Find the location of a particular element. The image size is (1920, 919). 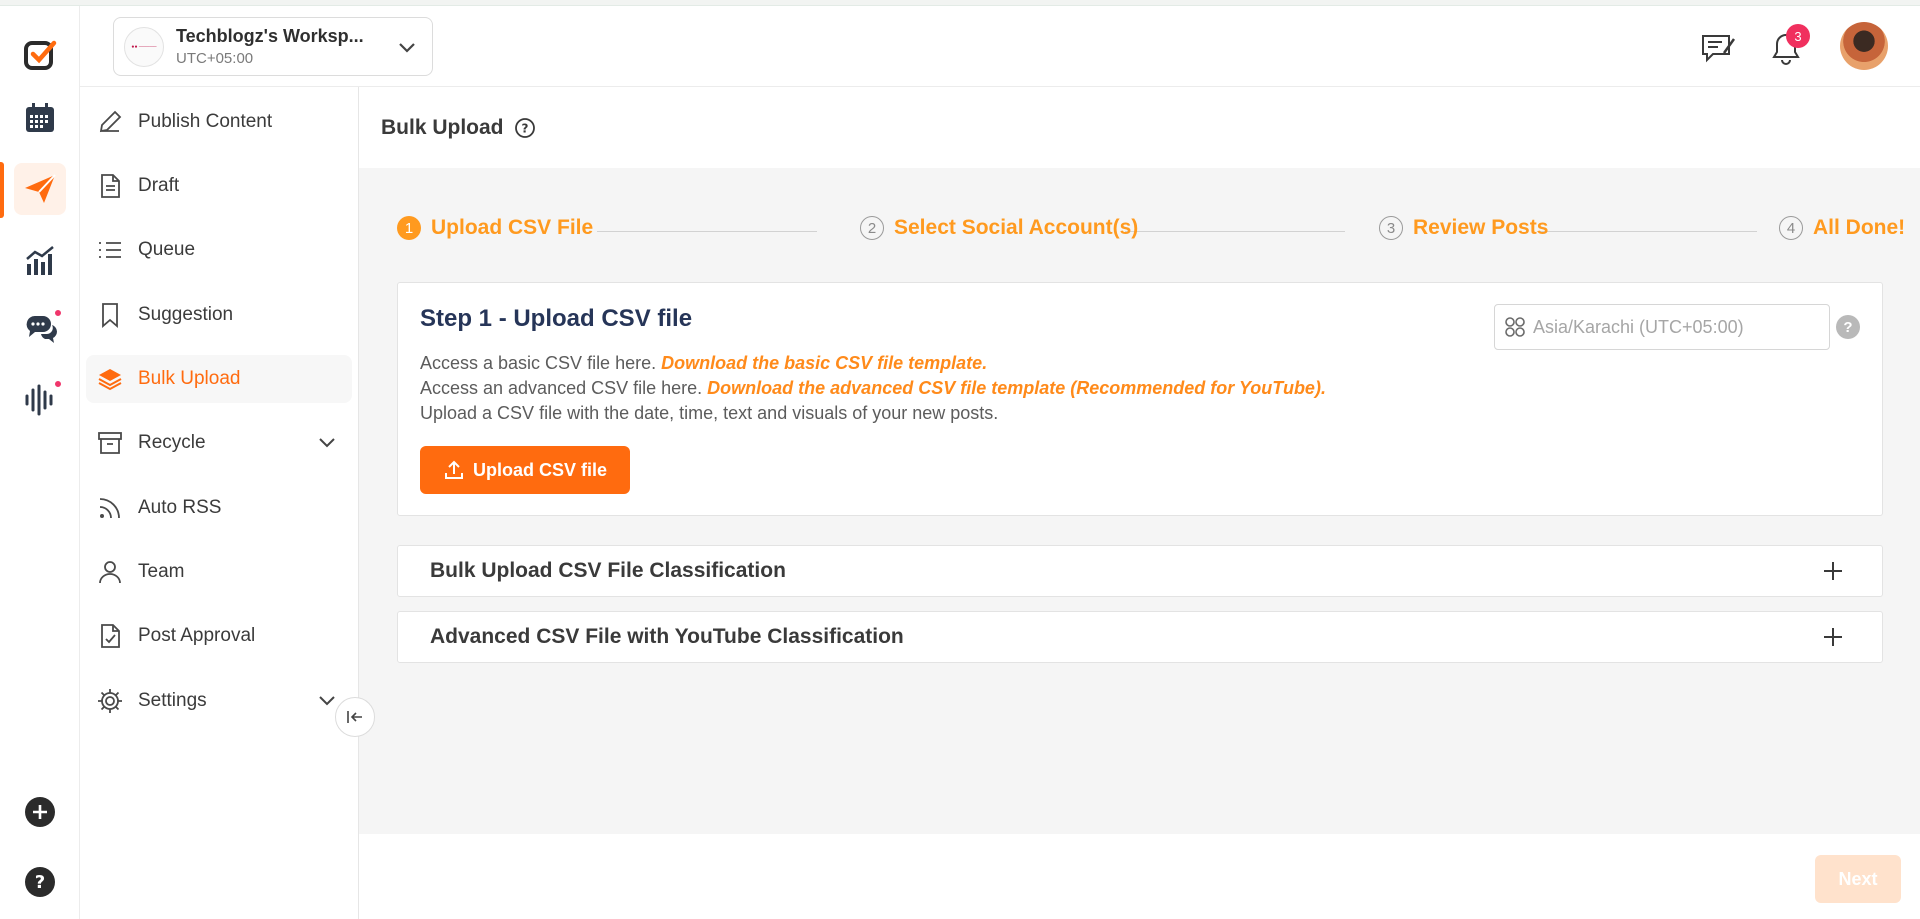

collapse-sidebar-button is located at coordinates (355, 717).